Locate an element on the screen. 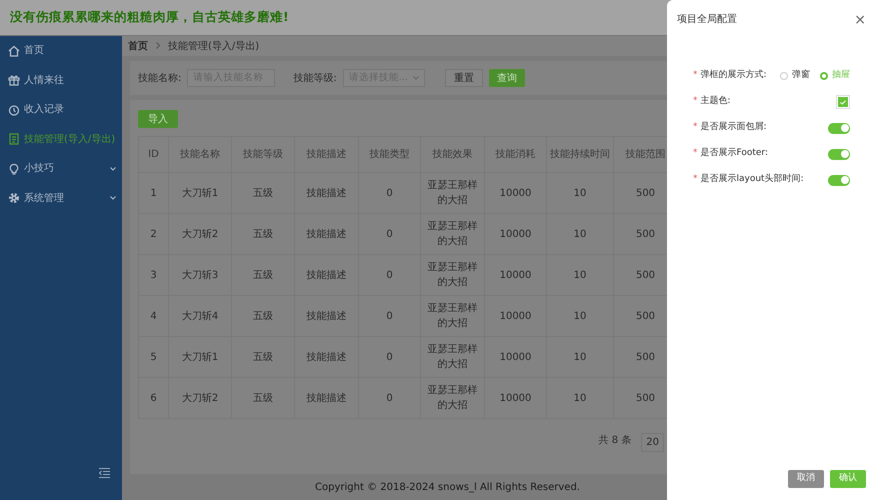 This screenshot has height=500, width=878. column-header: ID is located at coordinates (153, 154).